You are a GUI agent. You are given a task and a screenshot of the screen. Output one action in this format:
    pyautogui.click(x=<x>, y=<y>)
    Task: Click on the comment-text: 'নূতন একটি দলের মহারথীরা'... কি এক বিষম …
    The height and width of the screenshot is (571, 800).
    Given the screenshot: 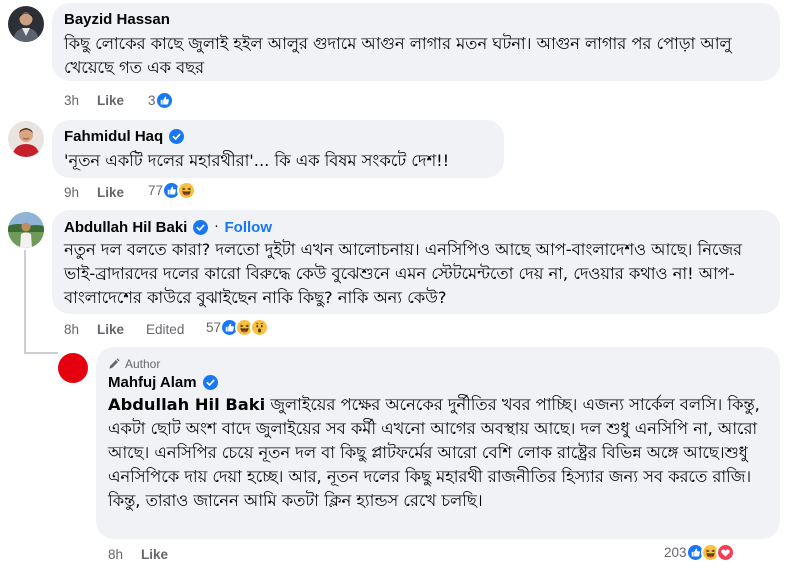 What is the action you would take?
    pyautogui.click(x=257, y=160)
    